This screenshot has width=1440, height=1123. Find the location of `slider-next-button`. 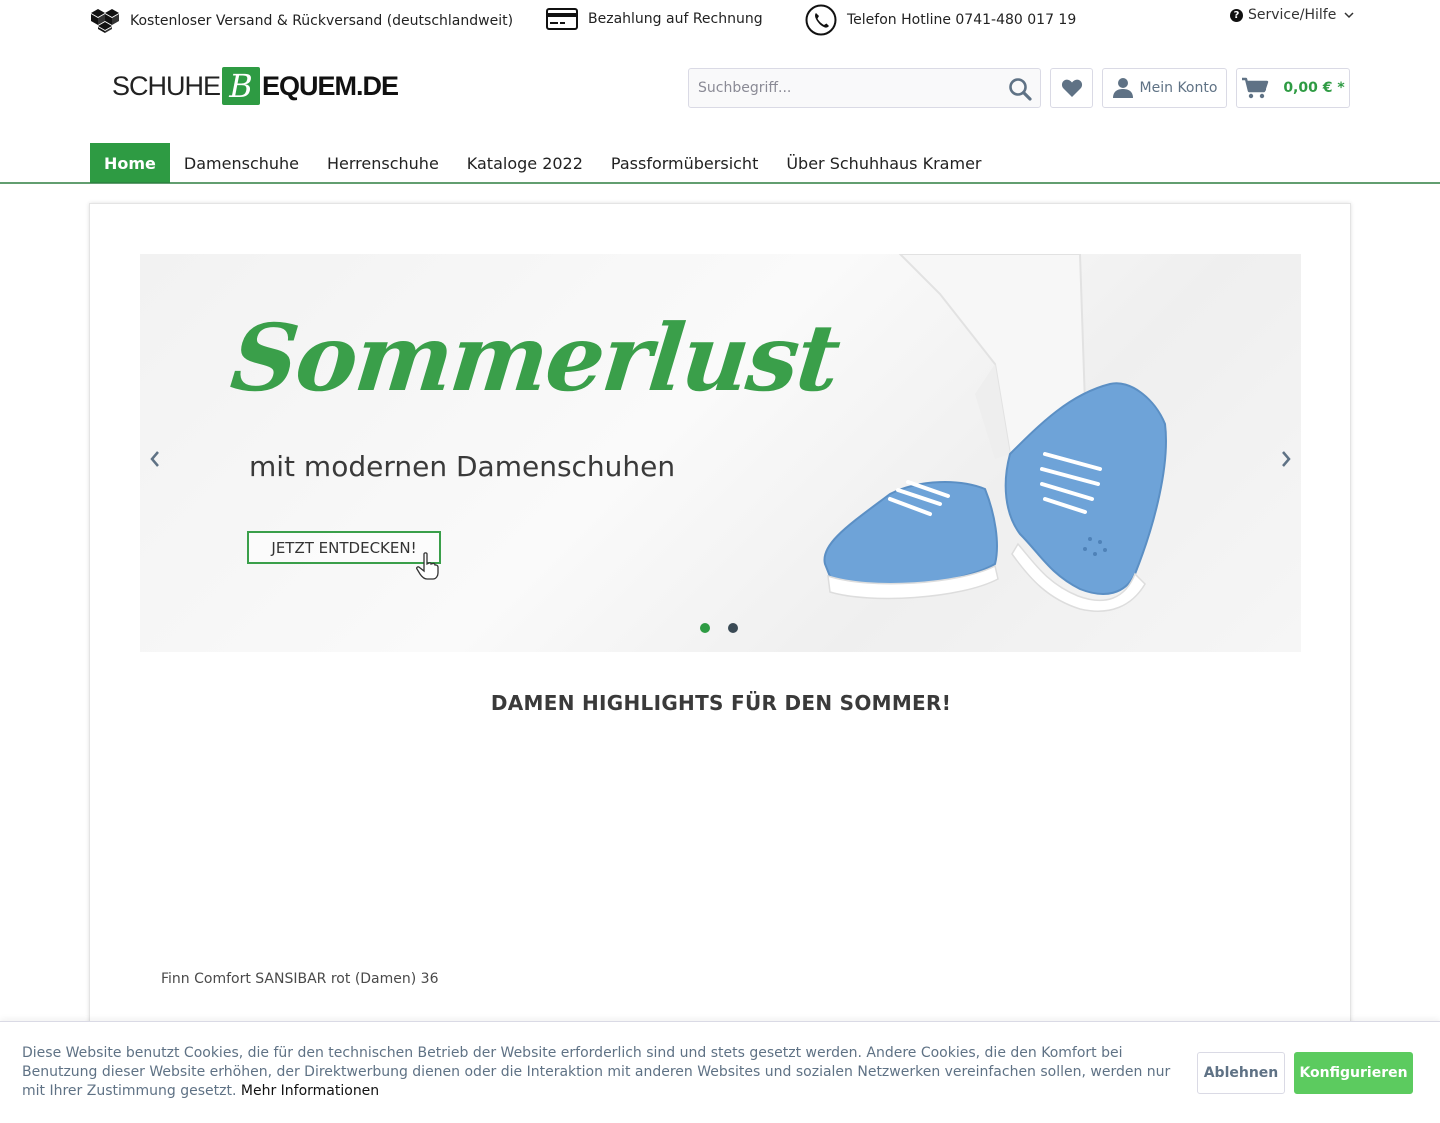

slider-next-button is located at coordinates (1286, 459).